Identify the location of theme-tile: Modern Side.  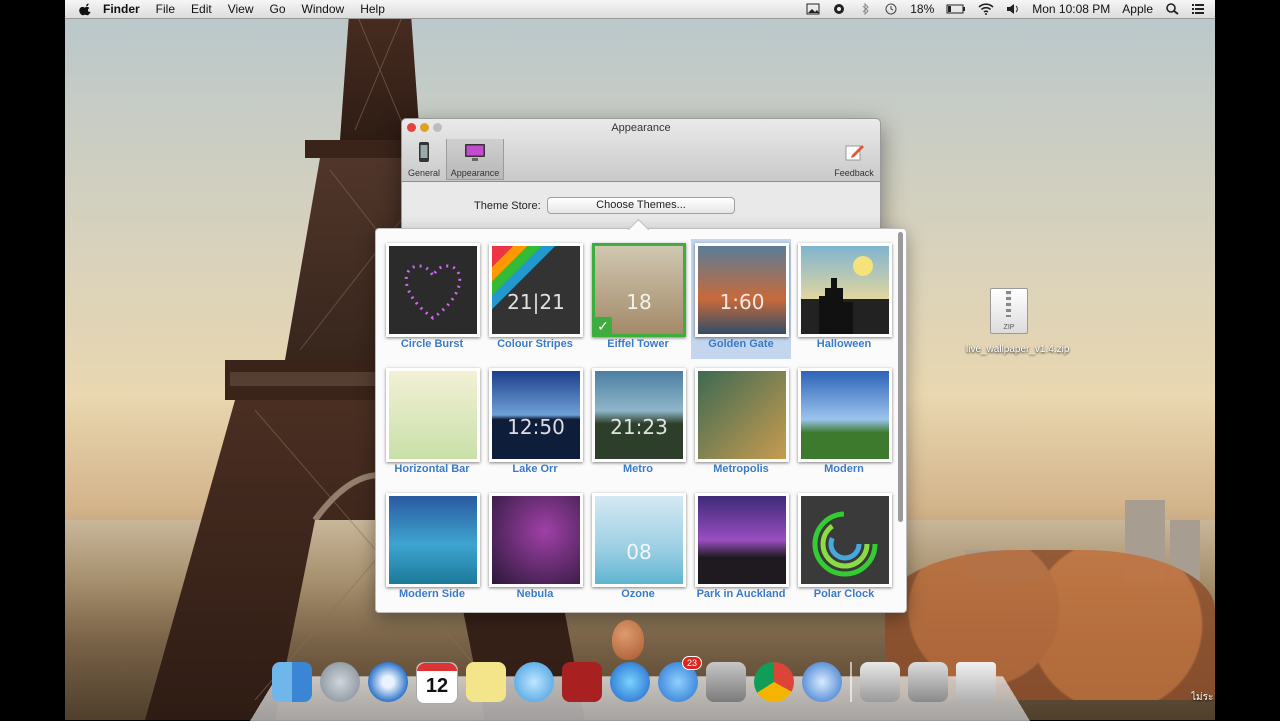
(432, 549).